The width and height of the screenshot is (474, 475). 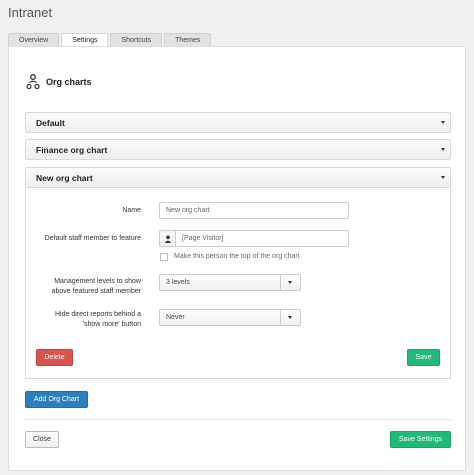 What do you see at coordinates (203, 238) in the screenshot?
I see `staff-member-value: [Page Visitor]` at bounding box center [203, 238].